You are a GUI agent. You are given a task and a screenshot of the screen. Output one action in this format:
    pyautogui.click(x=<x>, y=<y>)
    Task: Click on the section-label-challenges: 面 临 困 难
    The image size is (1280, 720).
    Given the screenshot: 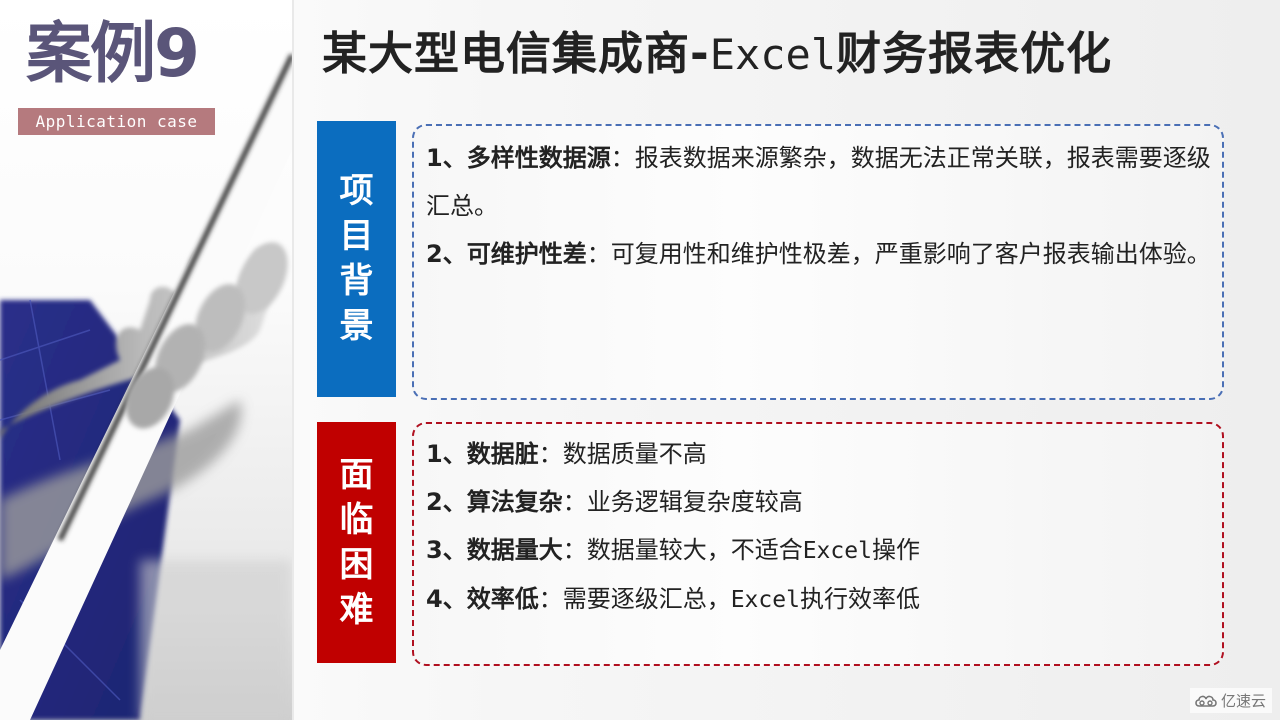 What is the action you would take?
    pyautogui.click(x=356, y=542)
    